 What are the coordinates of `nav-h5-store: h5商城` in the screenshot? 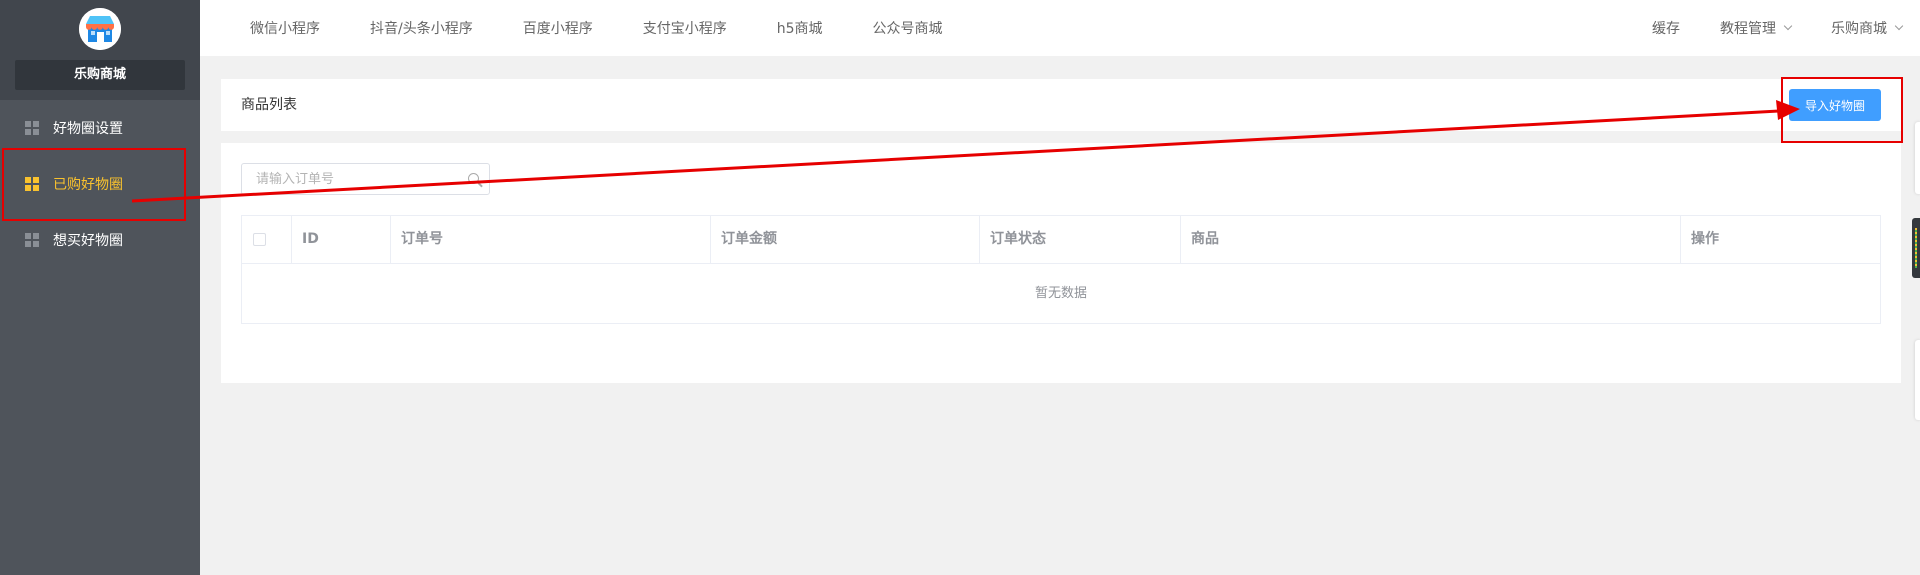 It's located at (800, 28).